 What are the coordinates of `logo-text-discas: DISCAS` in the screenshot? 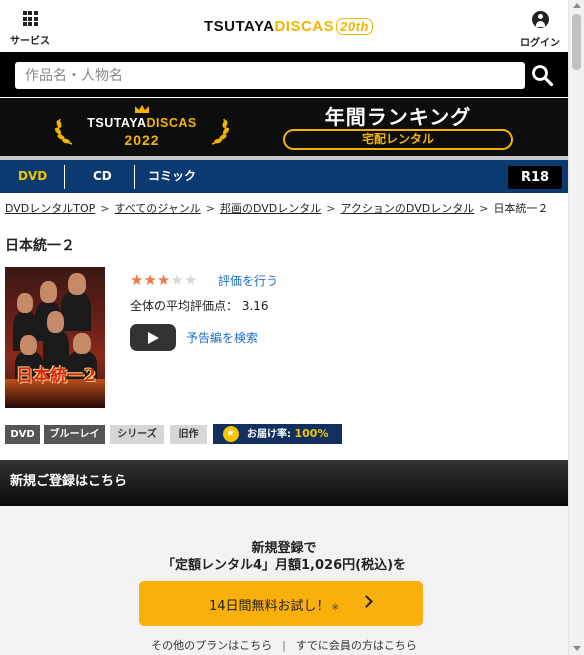 It's located at (304, 26).